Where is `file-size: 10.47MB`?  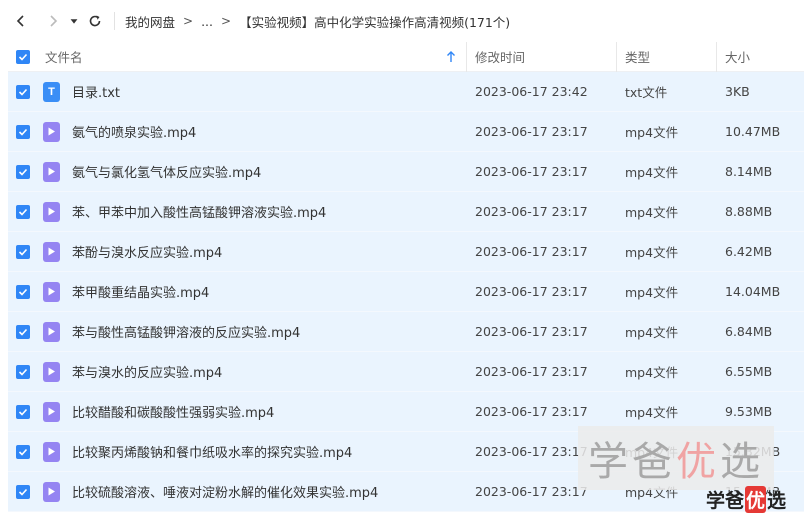 file-size: 10.47MB is located at coordinates (753, 131).